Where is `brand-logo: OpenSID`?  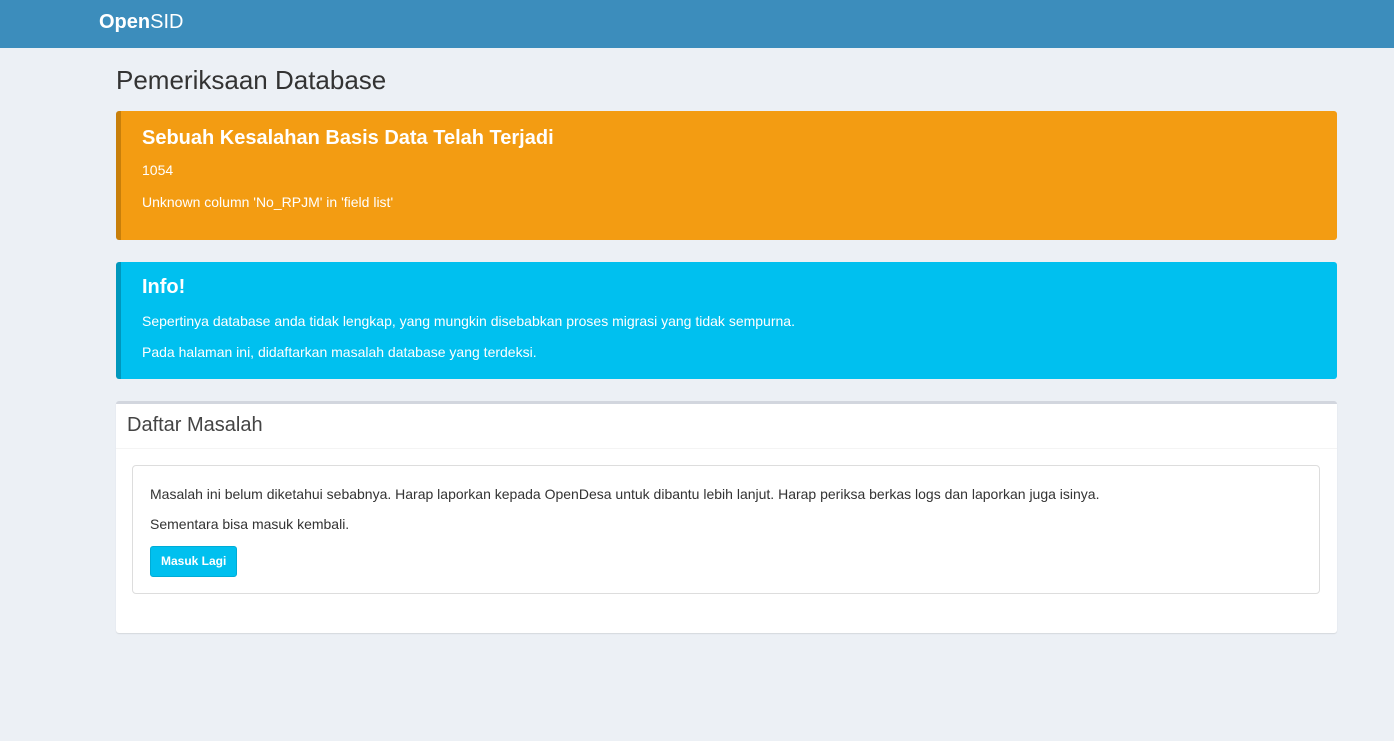 brand-logo: OpenSID is located at coordinates (141, 22).